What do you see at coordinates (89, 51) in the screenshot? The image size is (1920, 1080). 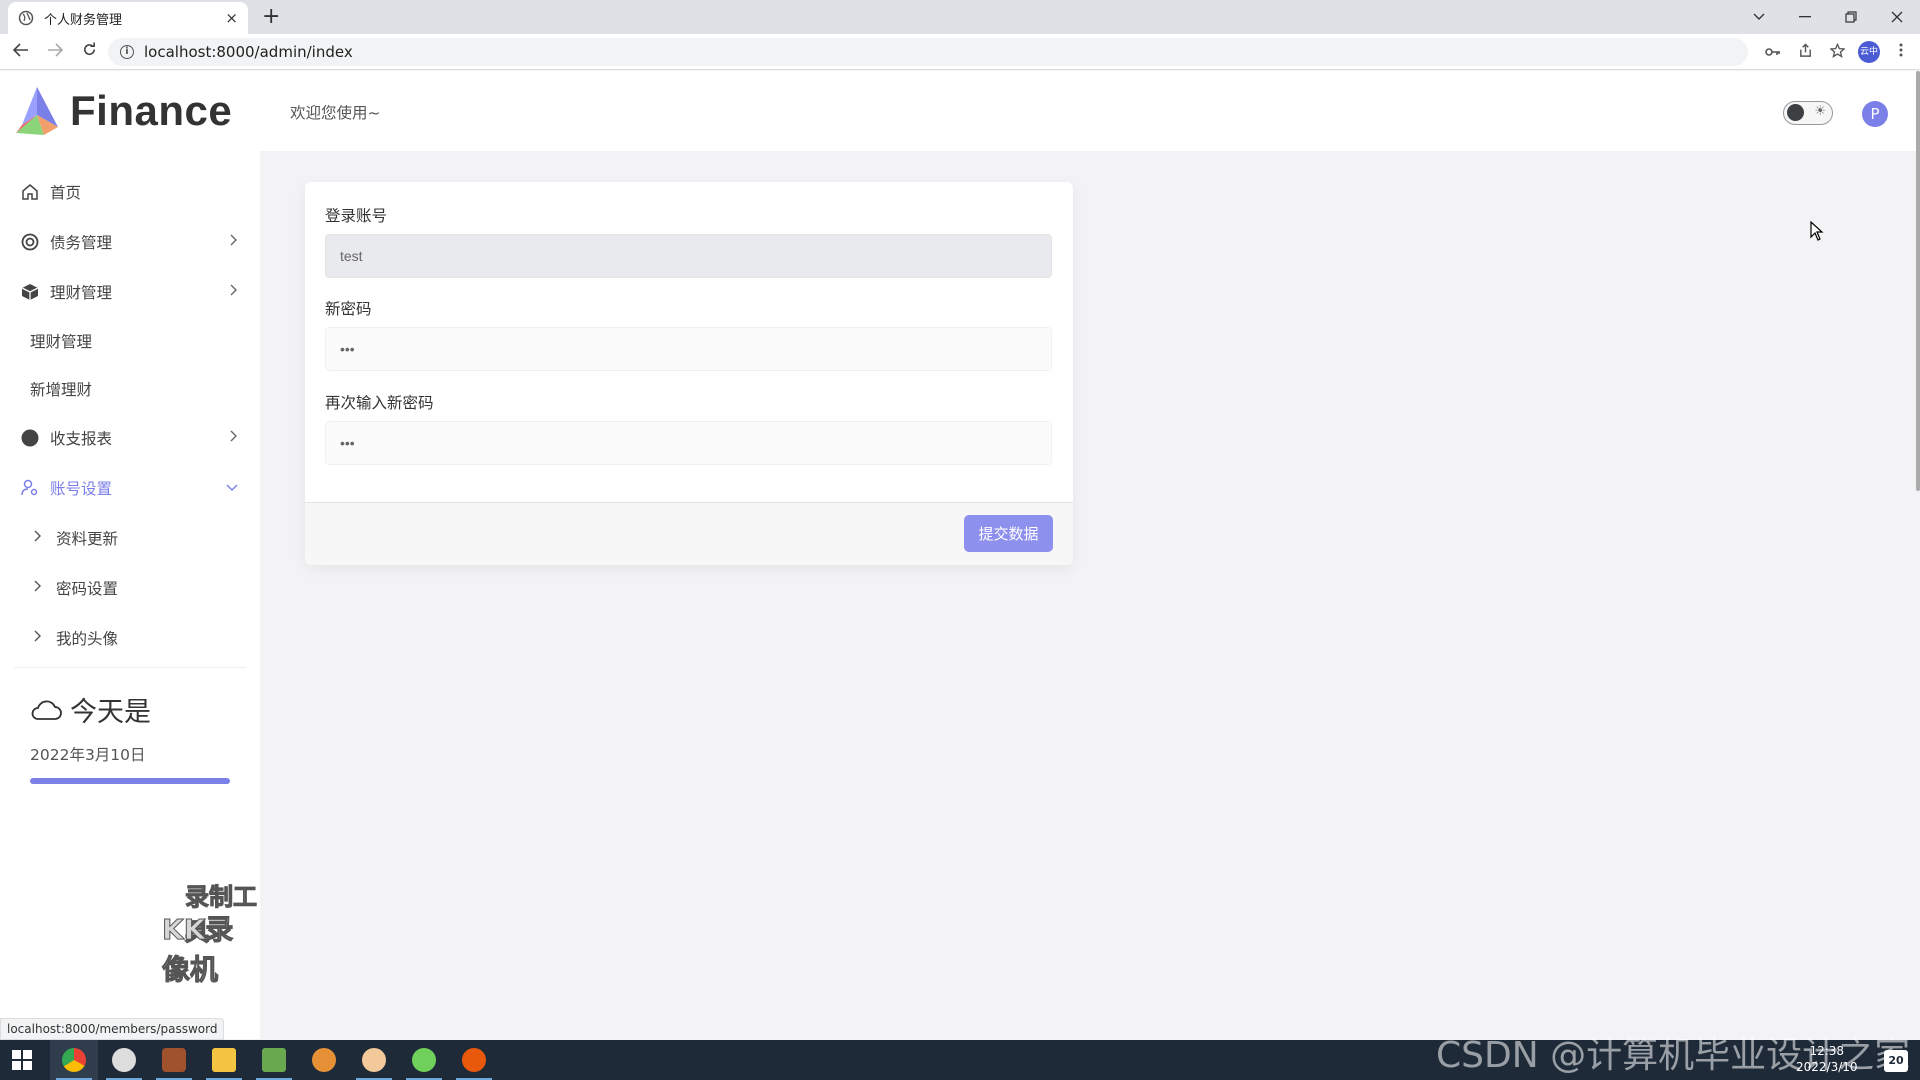 I see `reload-icon` at bounding box center [89, 51].